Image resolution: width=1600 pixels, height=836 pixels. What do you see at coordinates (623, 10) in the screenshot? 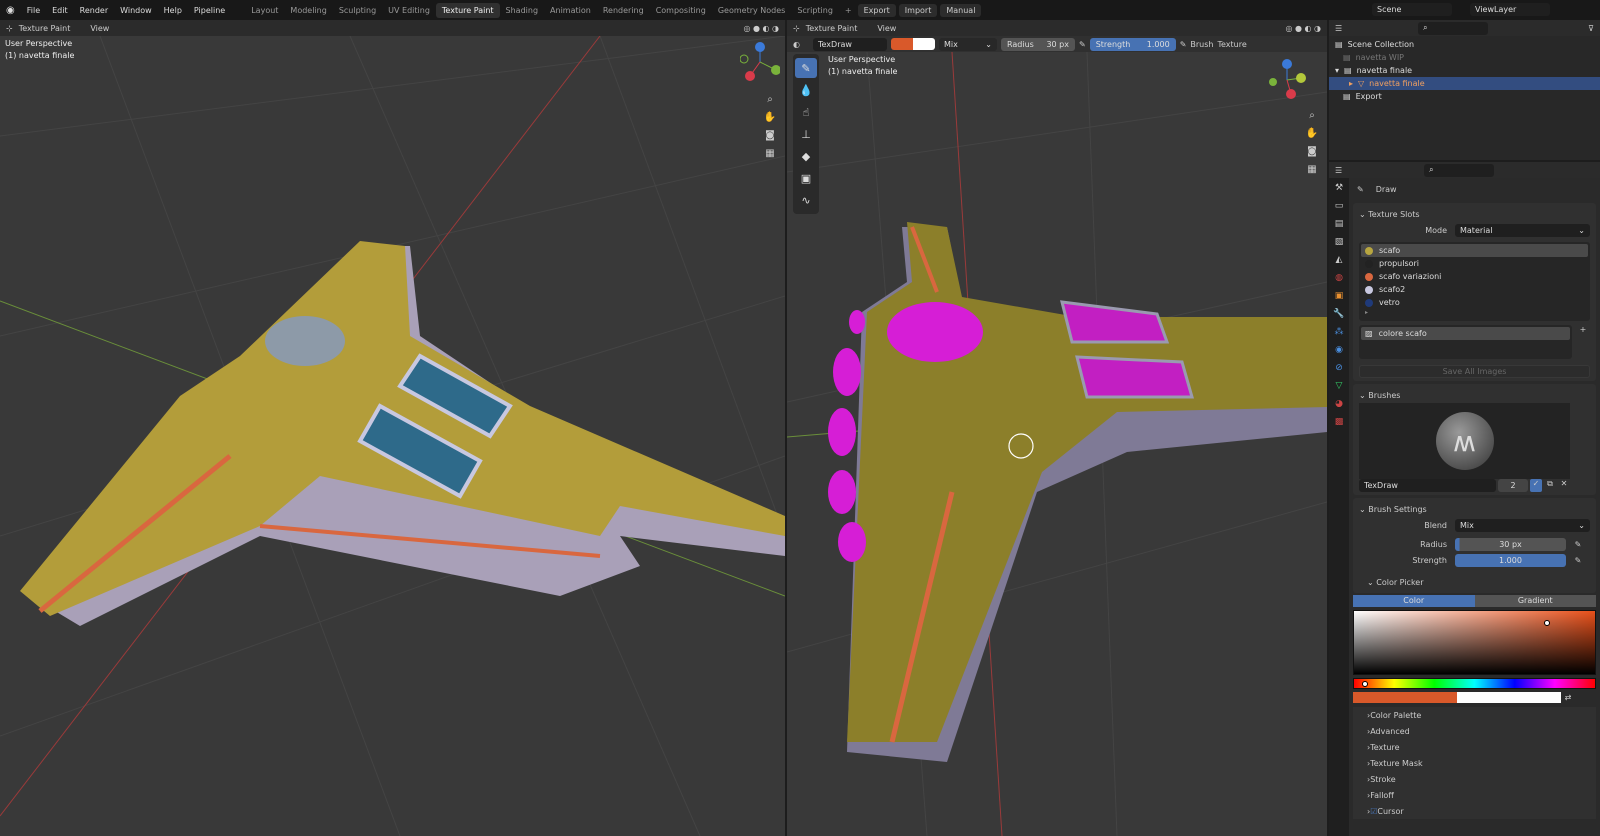
I see `tab-rendering: Rendering` at bounding box center [623, 10].